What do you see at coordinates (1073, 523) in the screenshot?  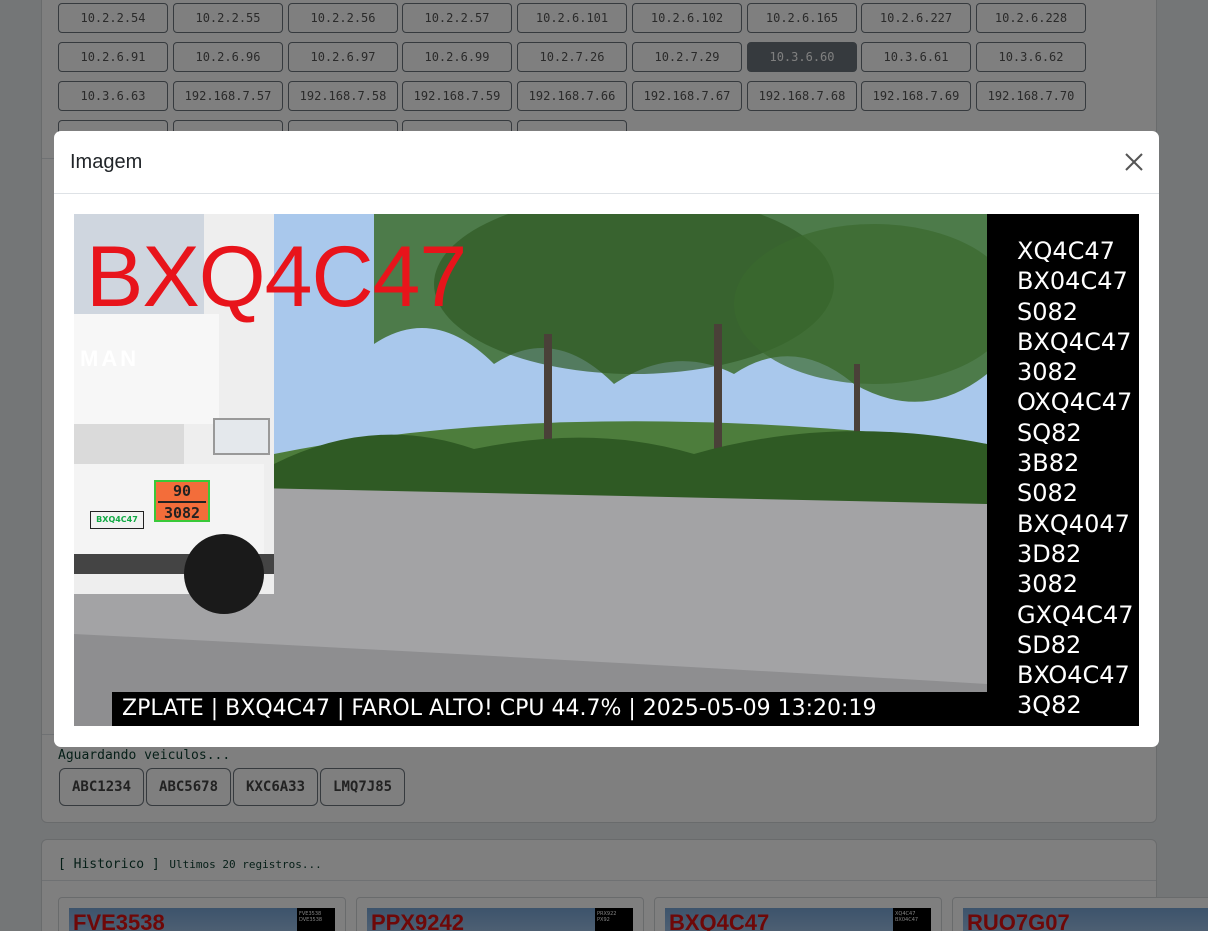 I see `plate-candidate: BXQ4047` at bounding box center [1073, 523].